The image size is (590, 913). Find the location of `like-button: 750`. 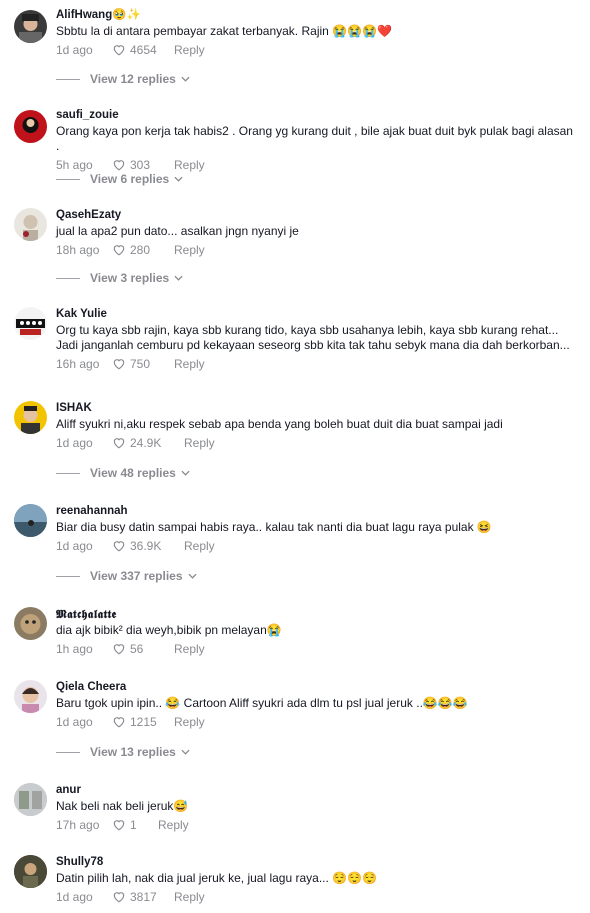

like-button: 750 is located at coordinates (143, 364).